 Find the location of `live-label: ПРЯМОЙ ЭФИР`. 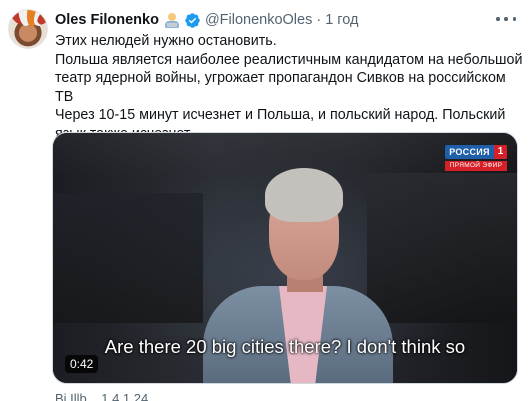

live-label: ПРЯМОЙ ЭФИР is located at coordinates (476, 166).